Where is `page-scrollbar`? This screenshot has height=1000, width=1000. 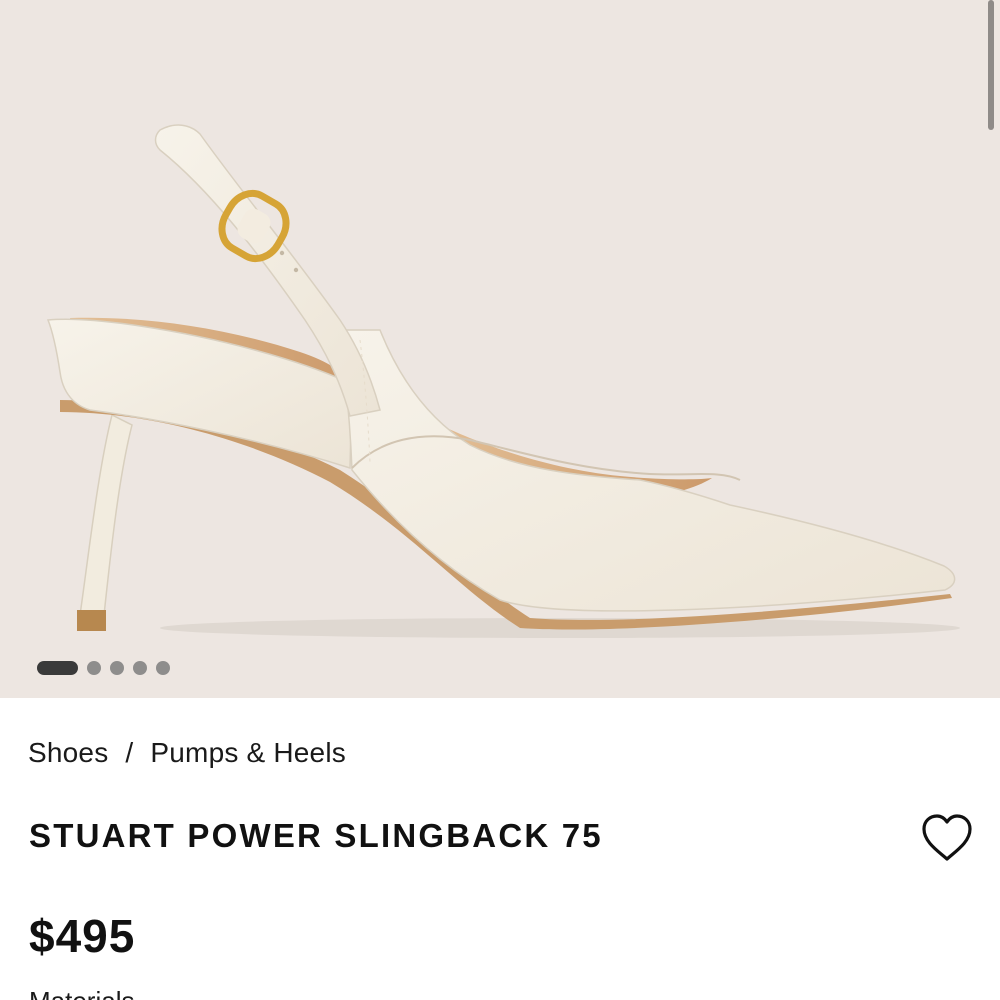
page-scrollbar is located at coordinates (991, 65).